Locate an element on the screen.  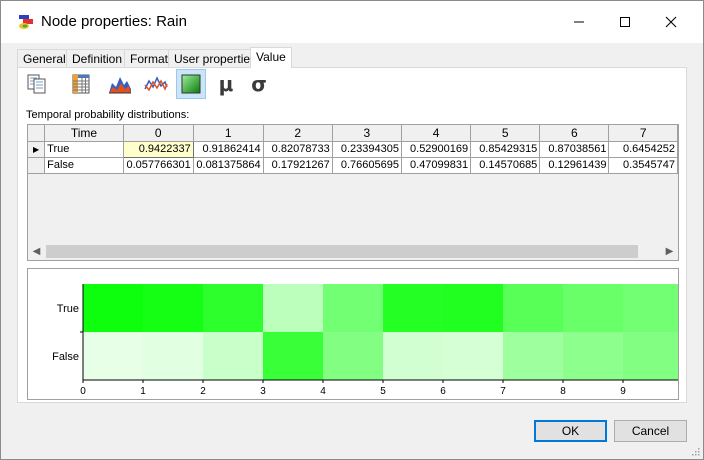
minimize-icon is located at coordinates (579, 22).